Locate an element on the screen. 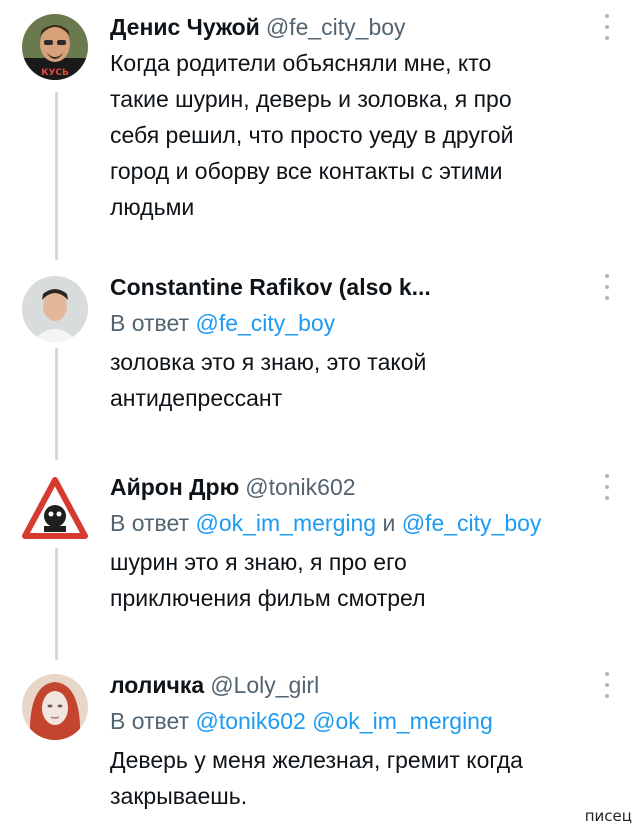 The height and width of the screenshot is (829, 640). watermark: писец is located at coordinates (608, 816).